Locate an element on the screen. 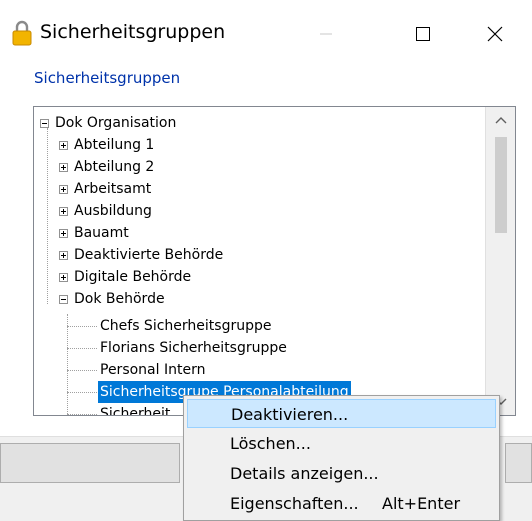 The width and height of the screenshot is (532, 521). tree-node: Abteilung 1 is located at coordinates (107, 145).